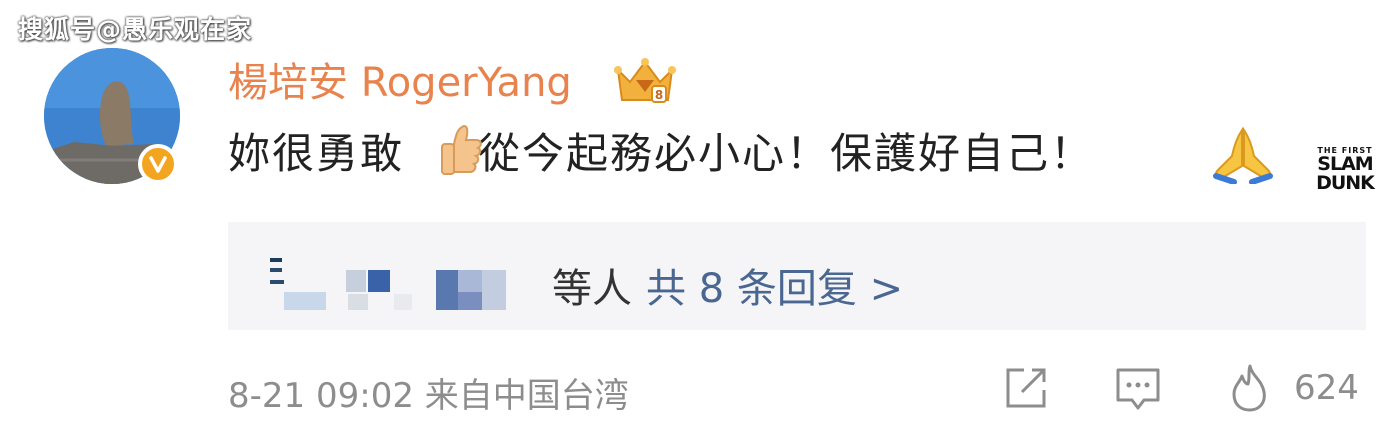 This screenshot has width=1388, height=428. Describe the element at coordinates (526, 396) in the screenshot. I see `comment-source: 来自中国台湾` at that location.